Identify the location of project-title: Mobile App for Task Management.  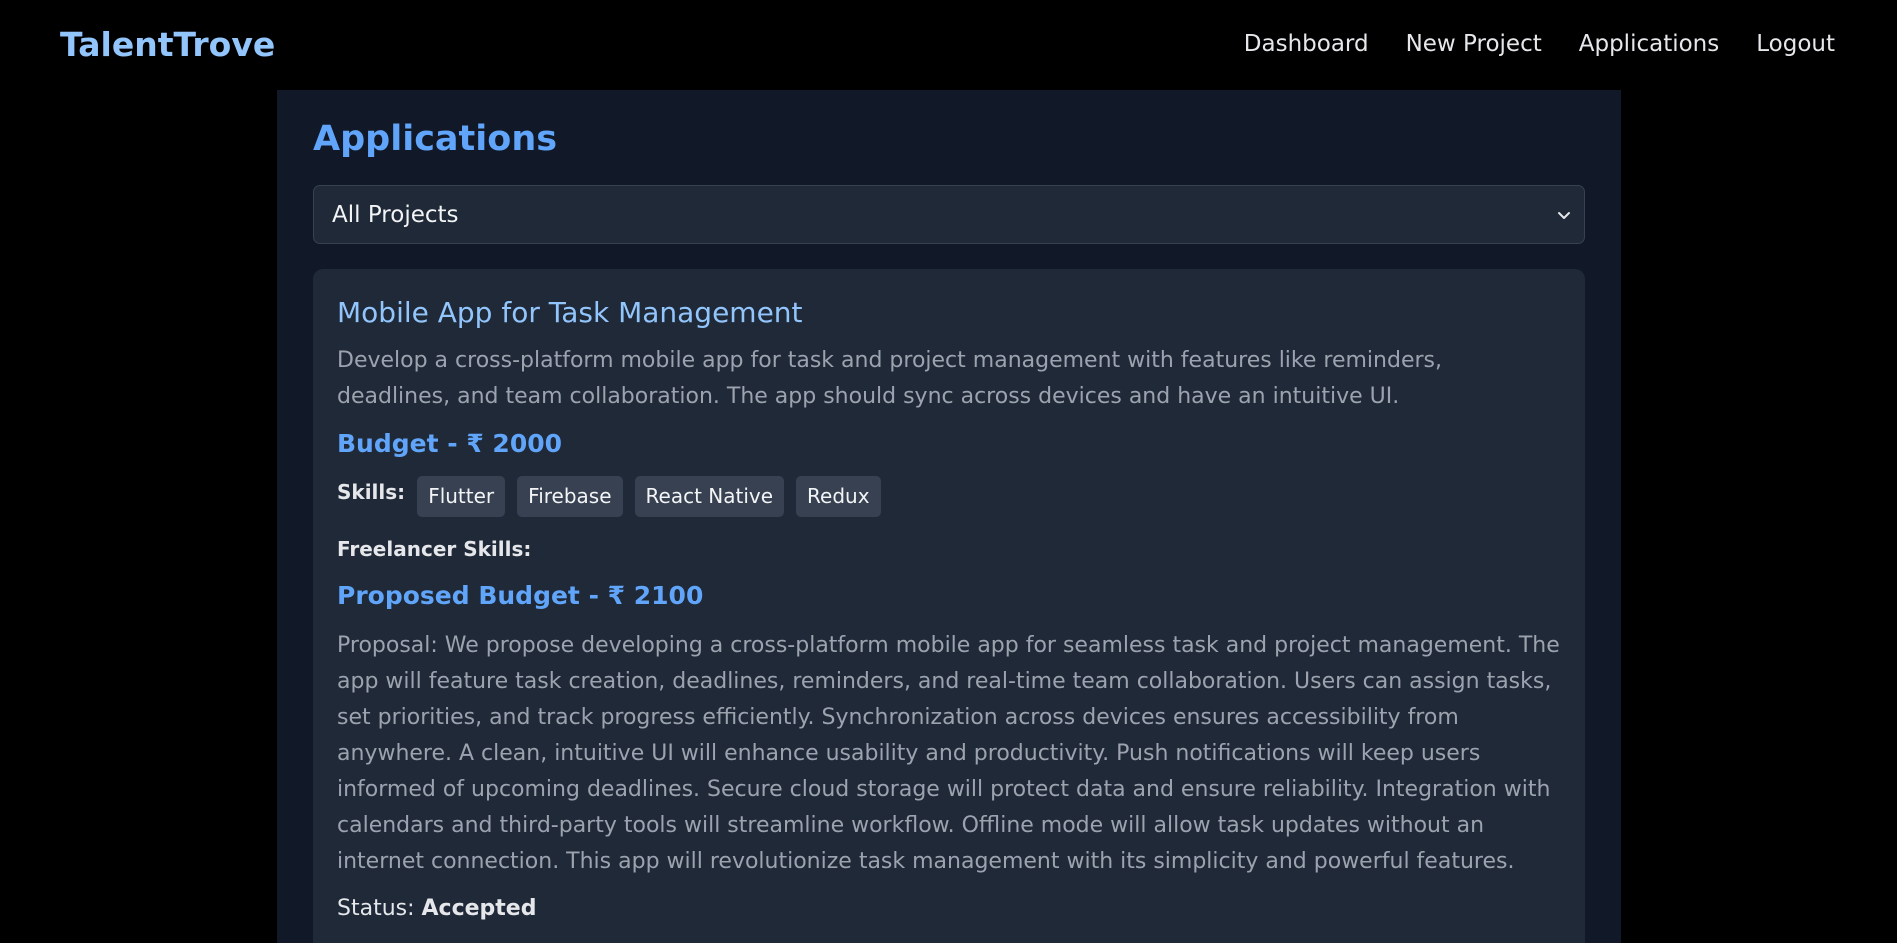
(570, 312).